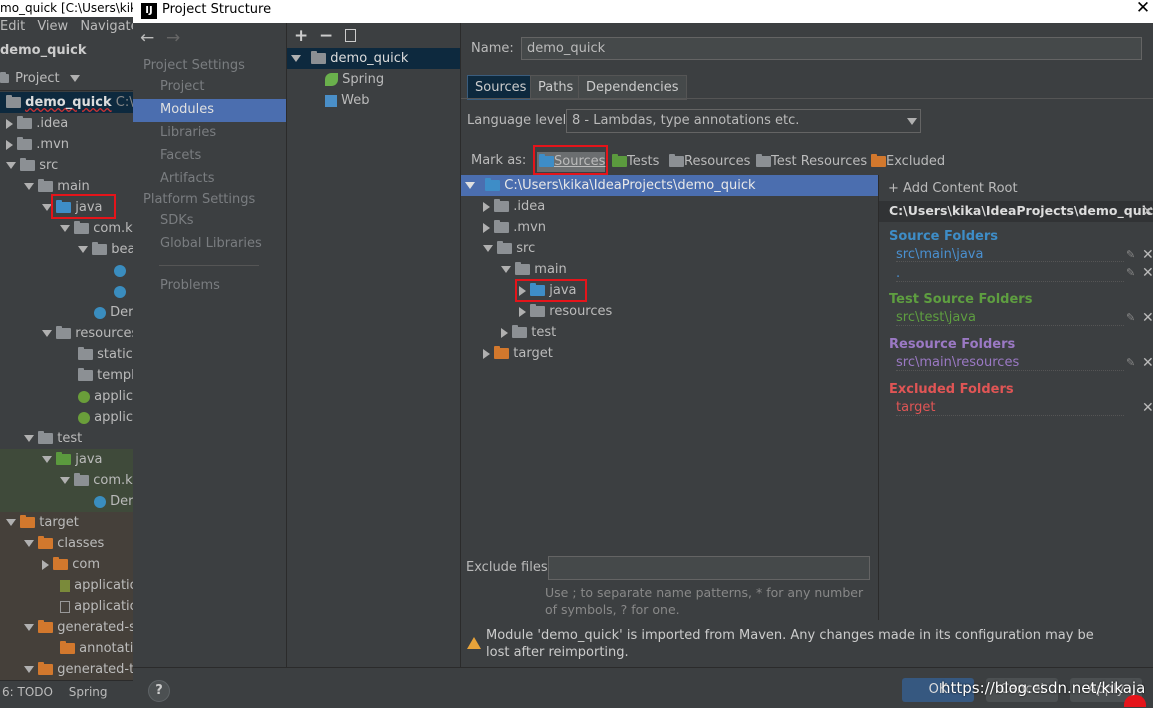 This screenshot has height=708, width=1153. What do you see at coordinates (709, 161) in the screenshot?
I see `mark-as-resources-button: Resources` at bounding box center [709, 161].